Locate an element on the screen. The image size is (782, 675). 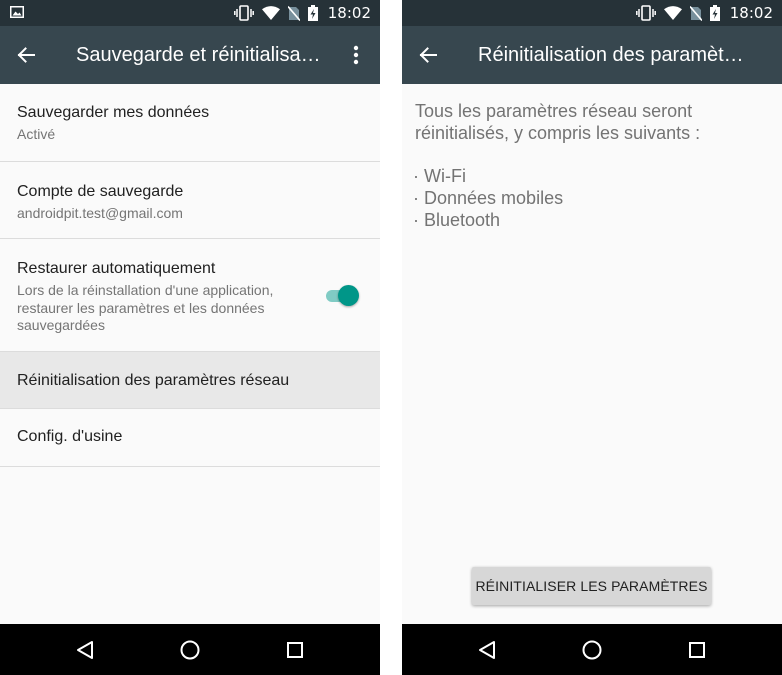
toggle-thumb is located at coordinates (348, 295).